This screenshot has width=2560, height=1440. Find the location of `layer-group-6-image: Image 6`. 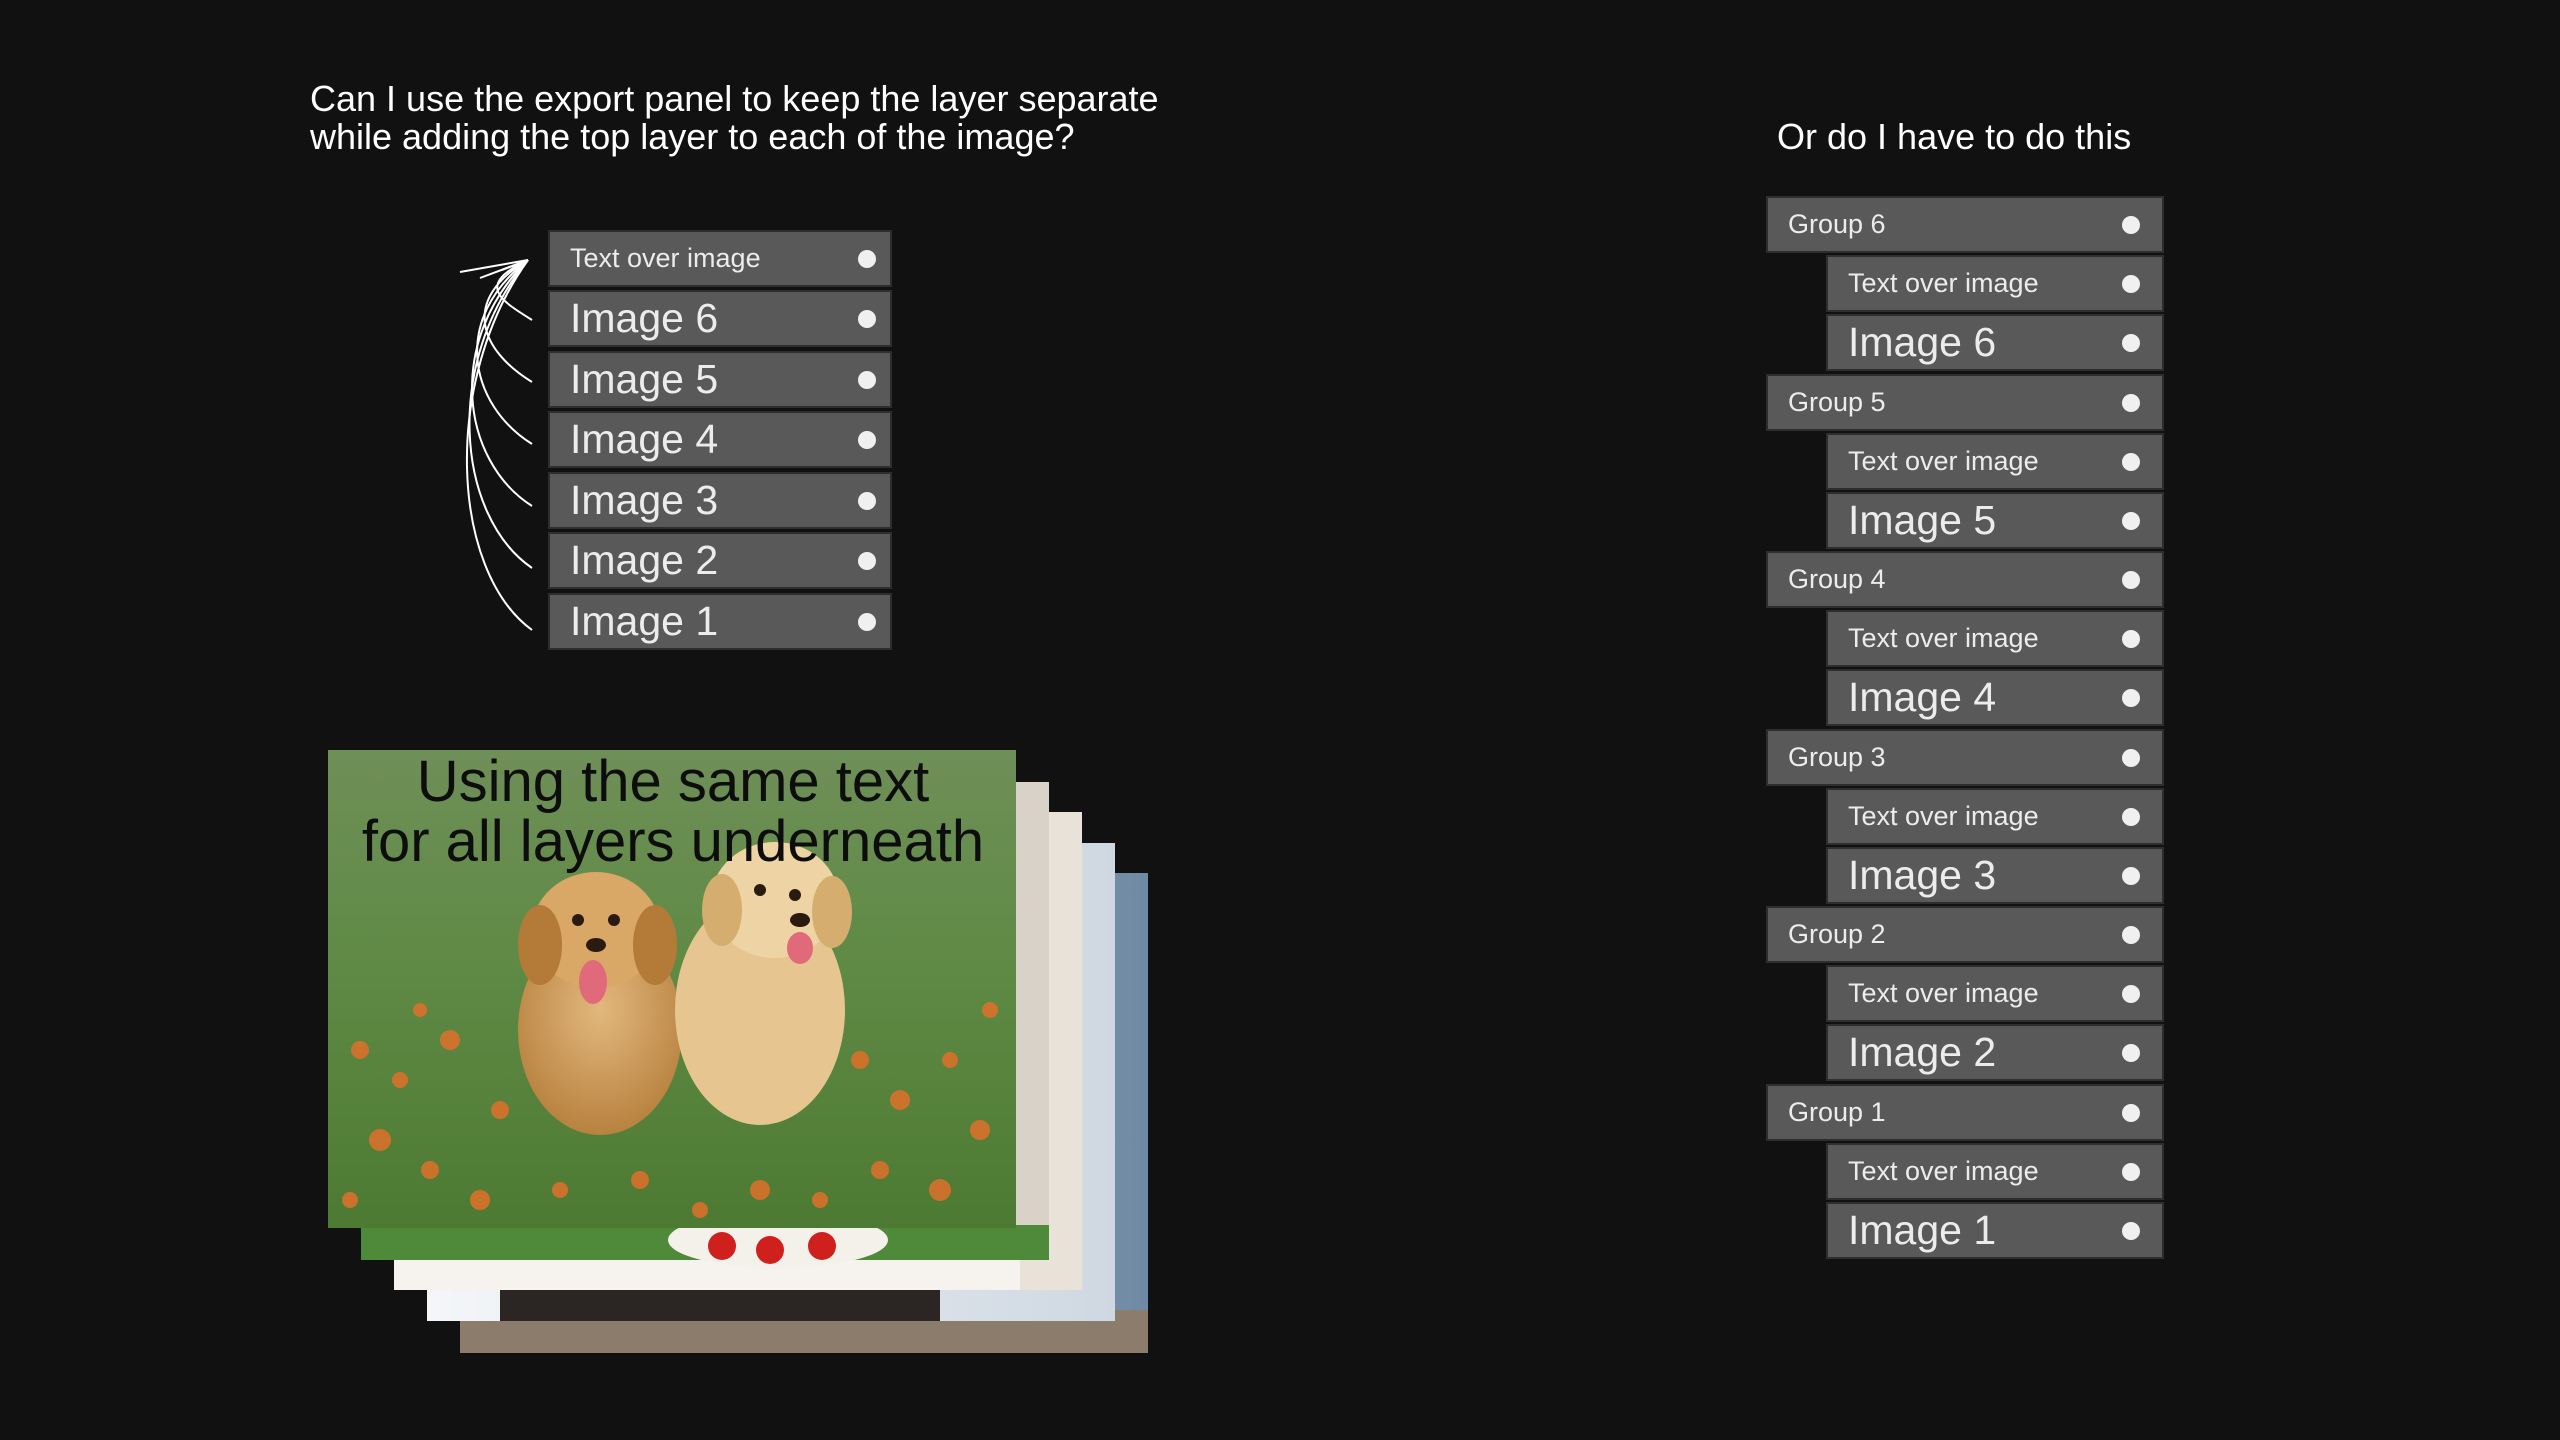

layer-group-6-image: Image 6 is located at coordinates (1995, 342).